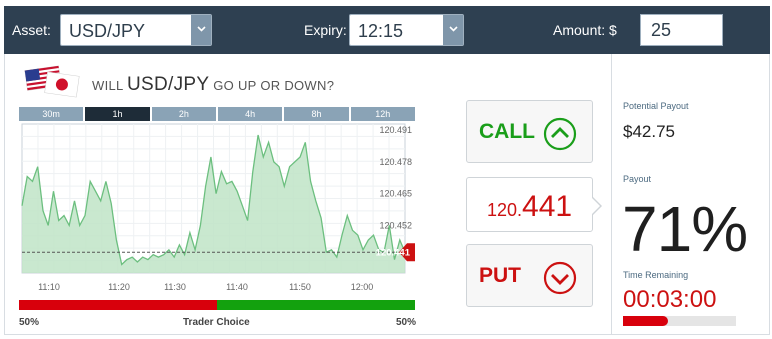  I want to click on potential-payout-value: $42.75, so click(649, 131).